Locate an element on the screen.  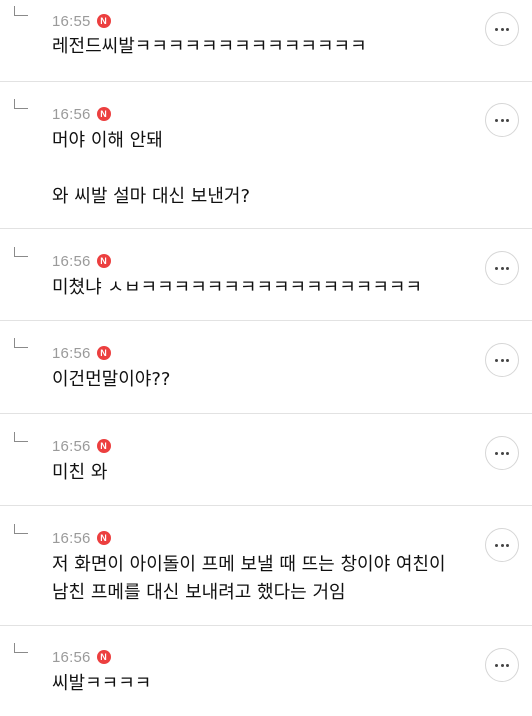
reply-text: 미친 와 is located at coordinates (80, 472).